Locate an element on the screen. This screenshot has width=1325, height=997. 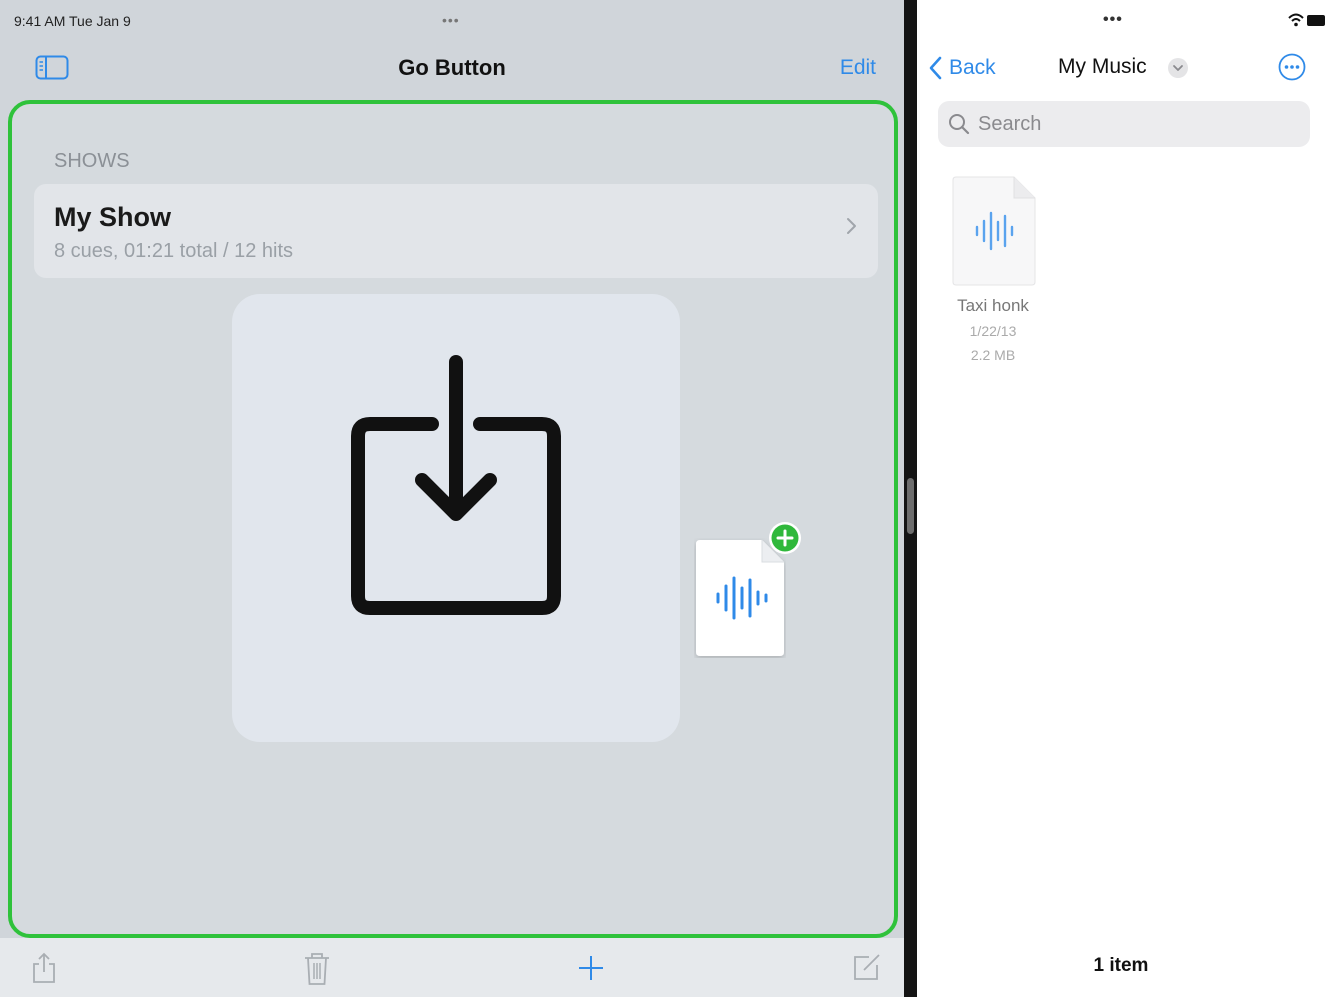
chevron-right-icon is located at coordinates (851, 226).